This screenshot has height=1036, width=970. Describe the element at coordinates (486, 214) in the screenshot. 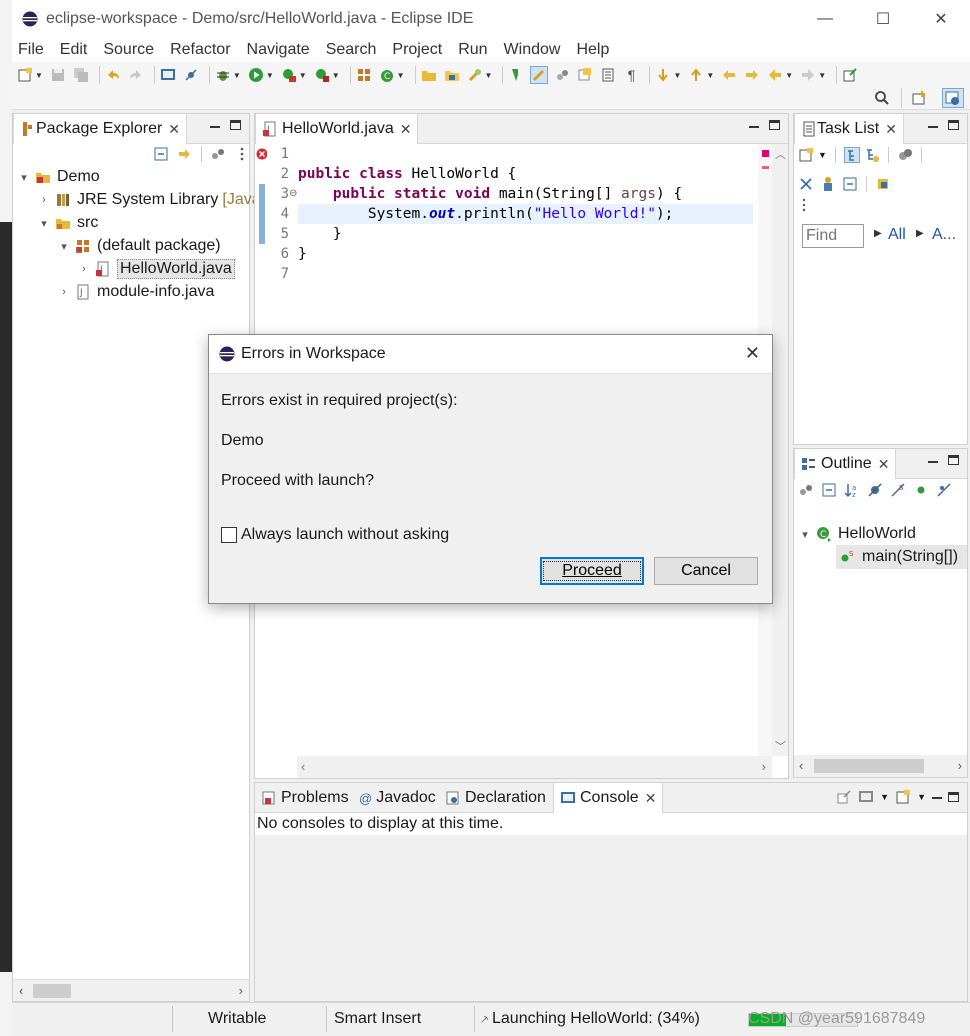

I see `code-line-4: System.out.println("Hello World!");` at that location.